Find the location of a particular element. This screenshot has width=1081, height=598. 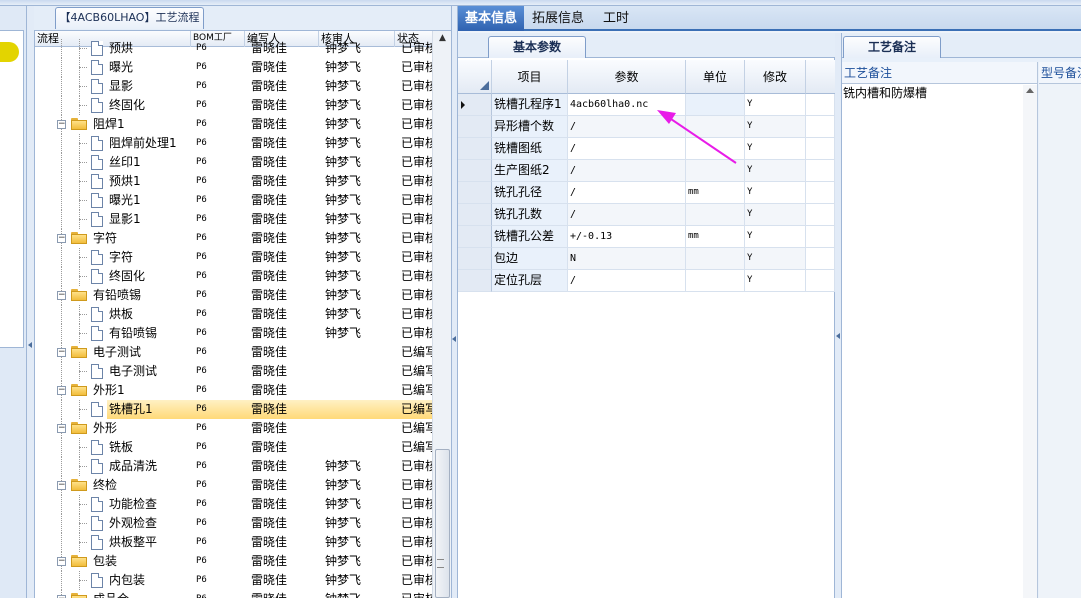

params-row: 铣槽图纸 / Y is located at coordinates (646, 149).